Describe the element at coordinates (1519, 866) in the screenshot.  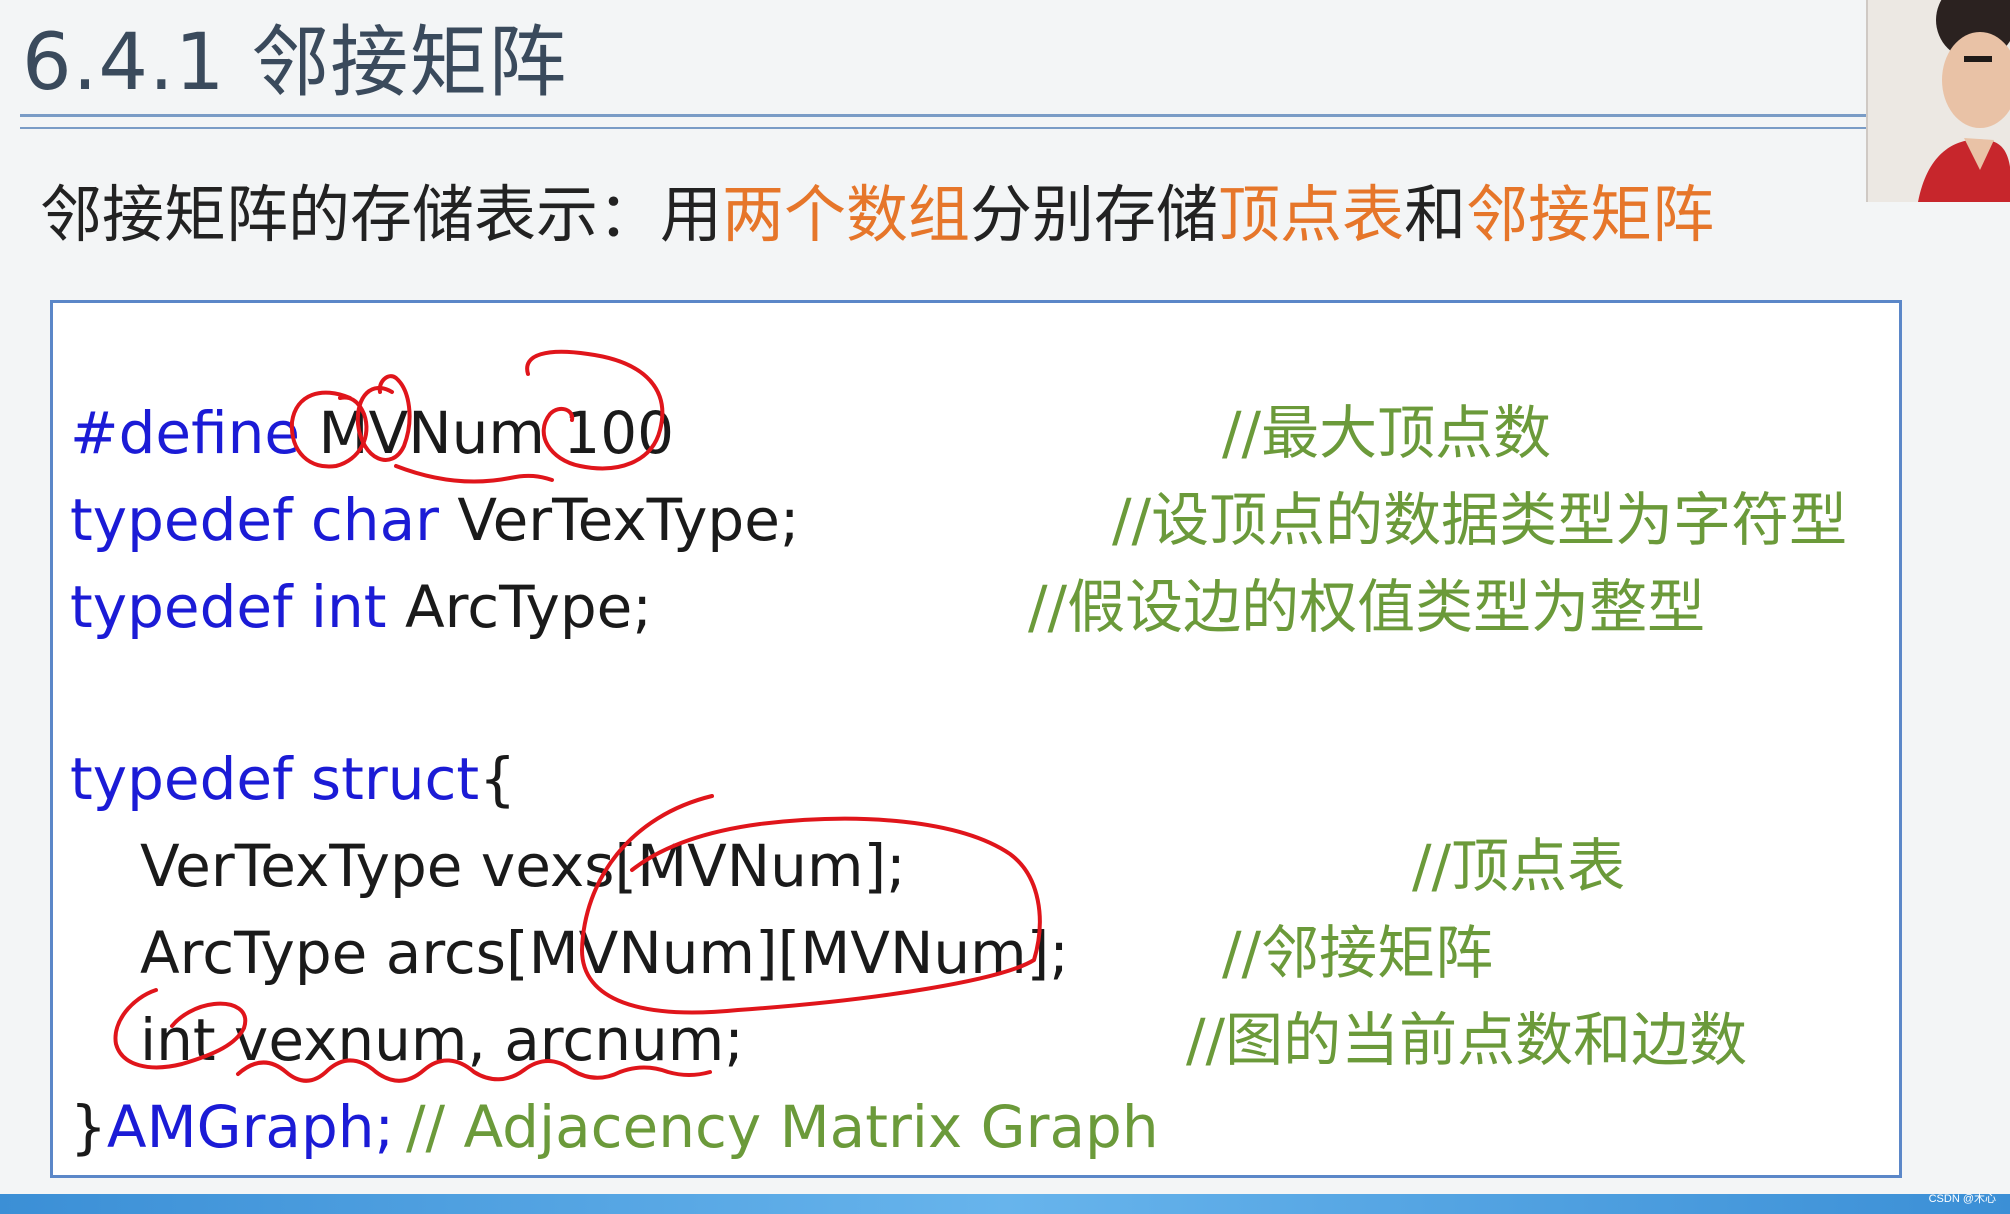
I see `code-comment: //顶点表` at that location.